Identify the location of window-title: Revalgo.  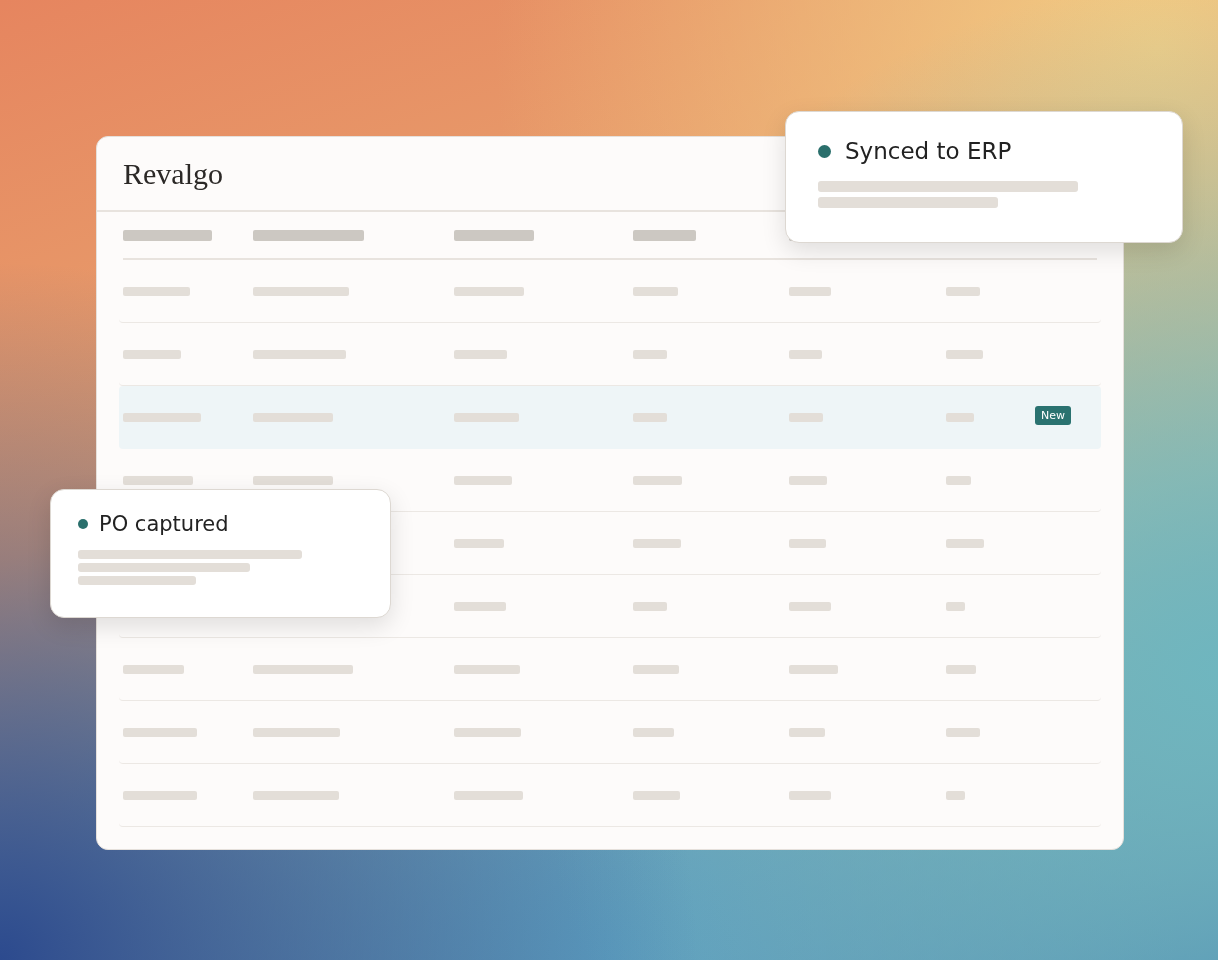
(173, 173).